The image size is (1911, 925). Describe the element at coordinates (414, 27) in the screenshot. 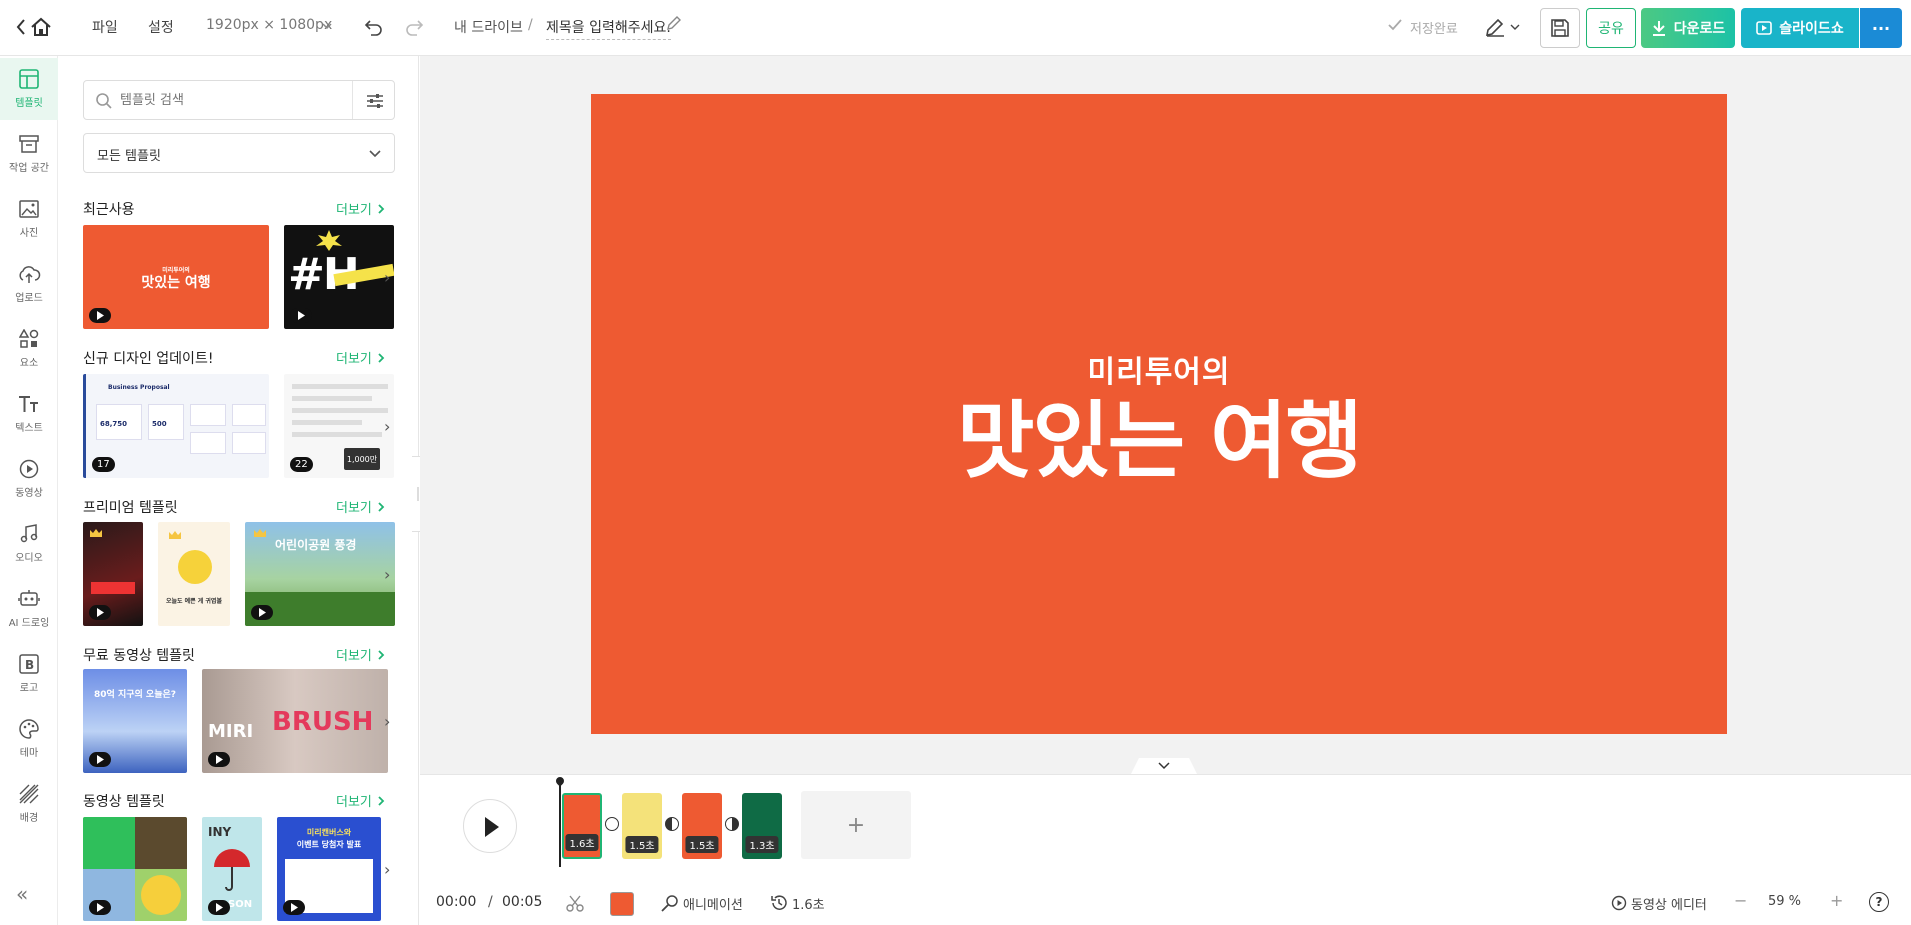

I see `redo-button` at that location.